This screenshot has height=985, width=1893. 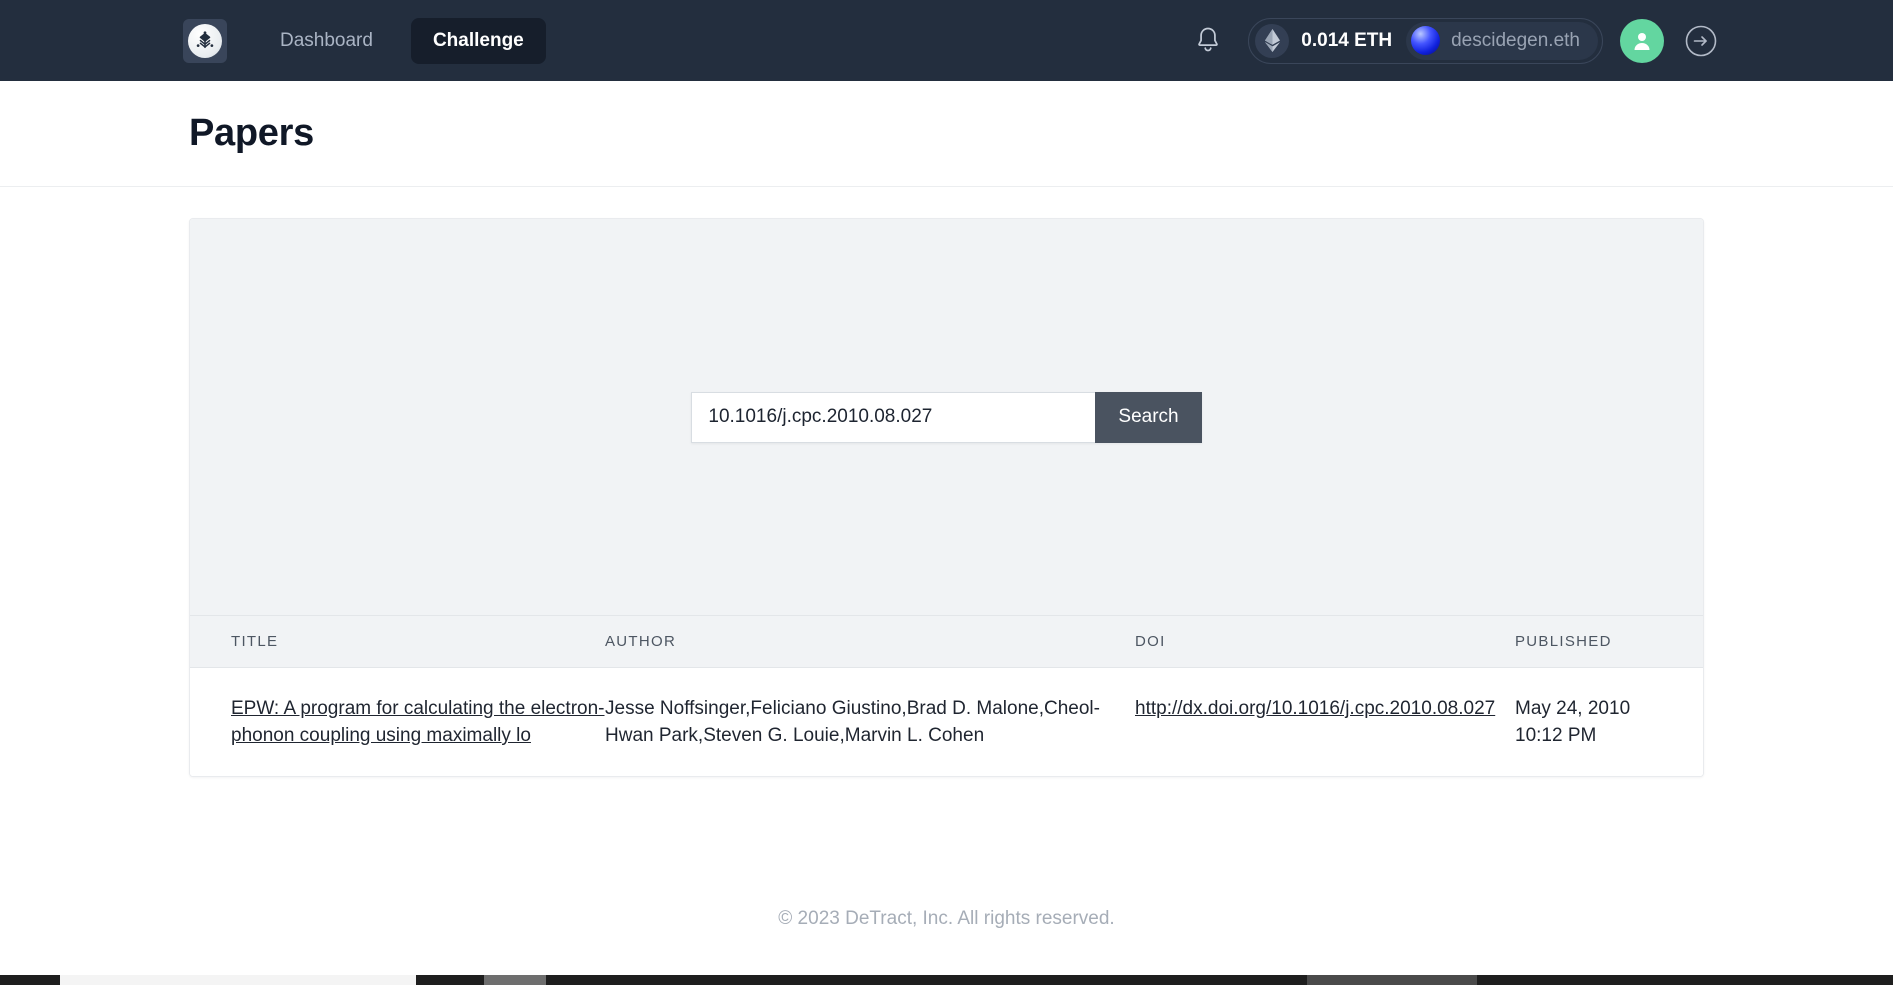 I want to click on page-title: Papers, so click(x=251, y=133).